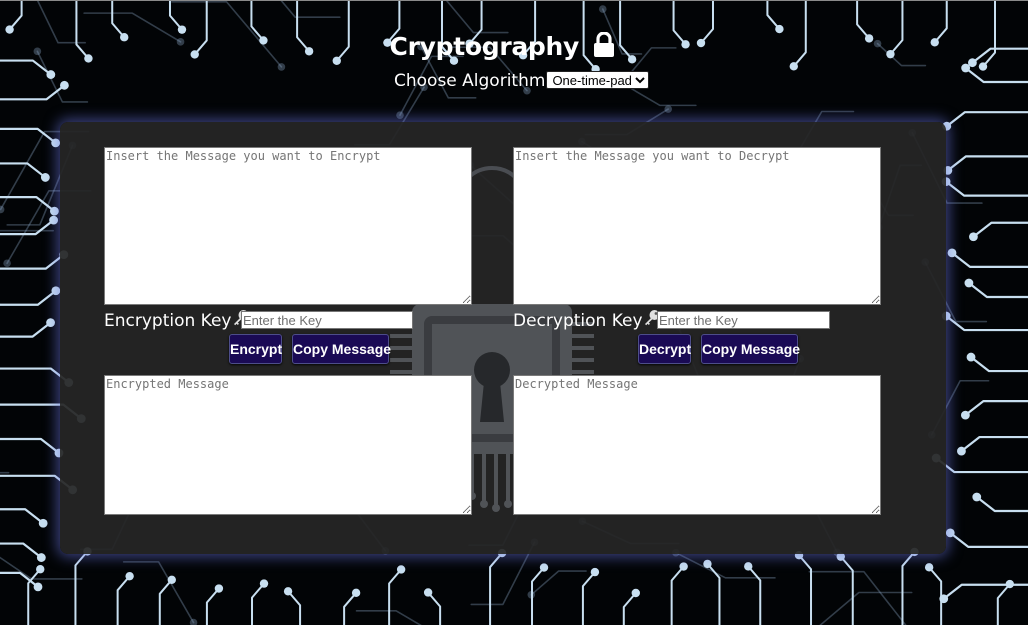 Image resolution: width=1028 pixels, height=625 pixels. Describe the element at coordinates (598, 80) in the screenshot. I see `algorithm-select: One-time-pad` at that location.